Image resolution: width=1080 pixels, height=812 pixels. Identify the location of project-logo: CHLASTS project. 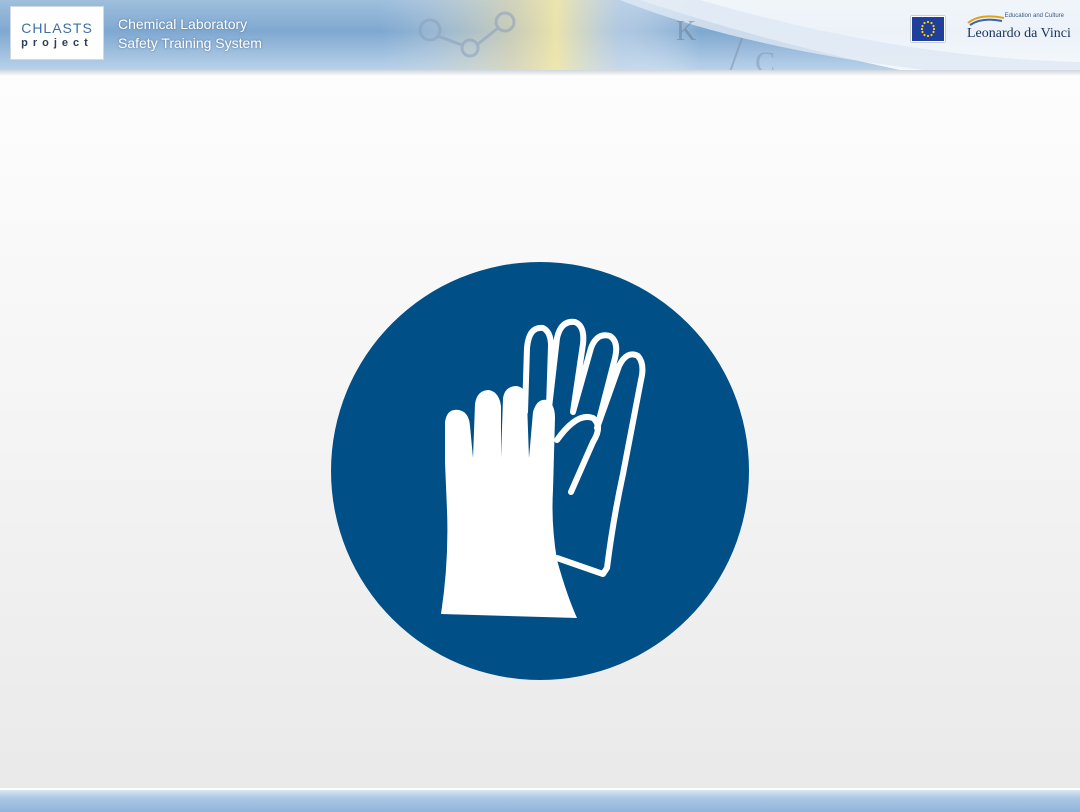
(57, 33).